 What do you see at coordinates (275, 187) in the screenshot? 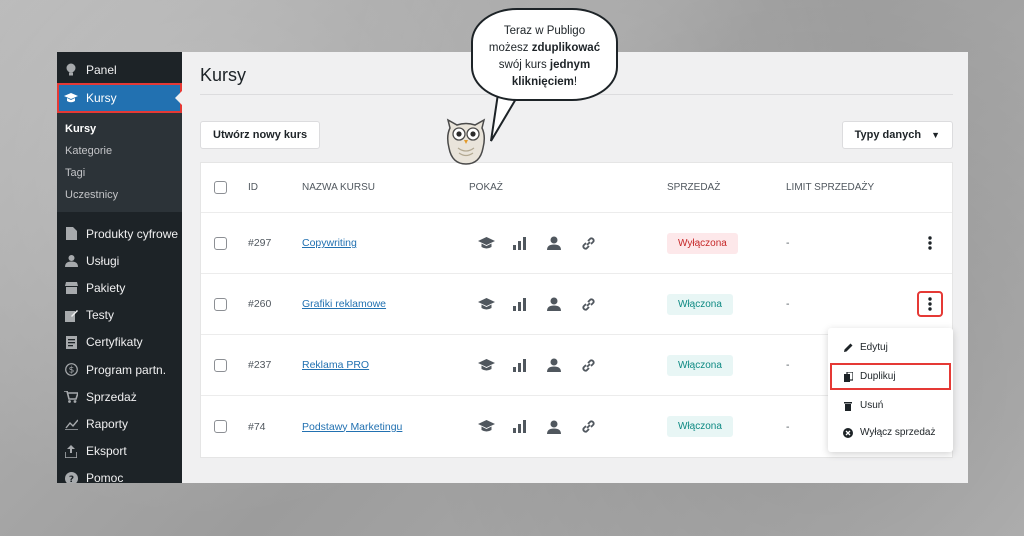
I see `header-id: ID` at bounding box center [275, 187].